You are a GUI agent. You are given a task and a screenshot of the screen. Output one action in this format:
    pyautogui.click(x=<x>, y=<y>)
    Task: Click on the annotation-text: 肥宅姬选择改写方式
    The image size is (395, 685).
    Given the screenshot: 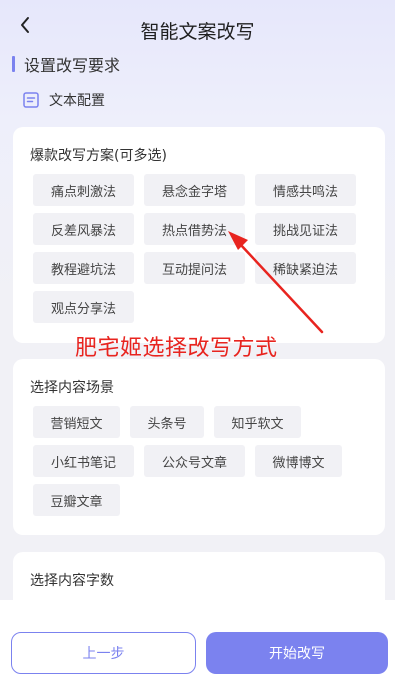 What is the action you would take?
    pyautogui.click(x=176, y=348)
    